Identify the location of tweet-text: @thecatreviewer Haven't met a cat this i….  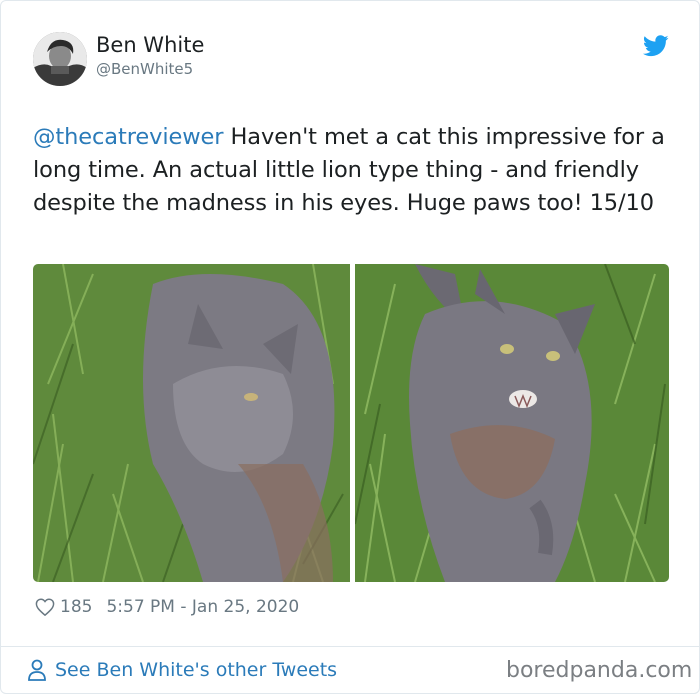
(357, 170).